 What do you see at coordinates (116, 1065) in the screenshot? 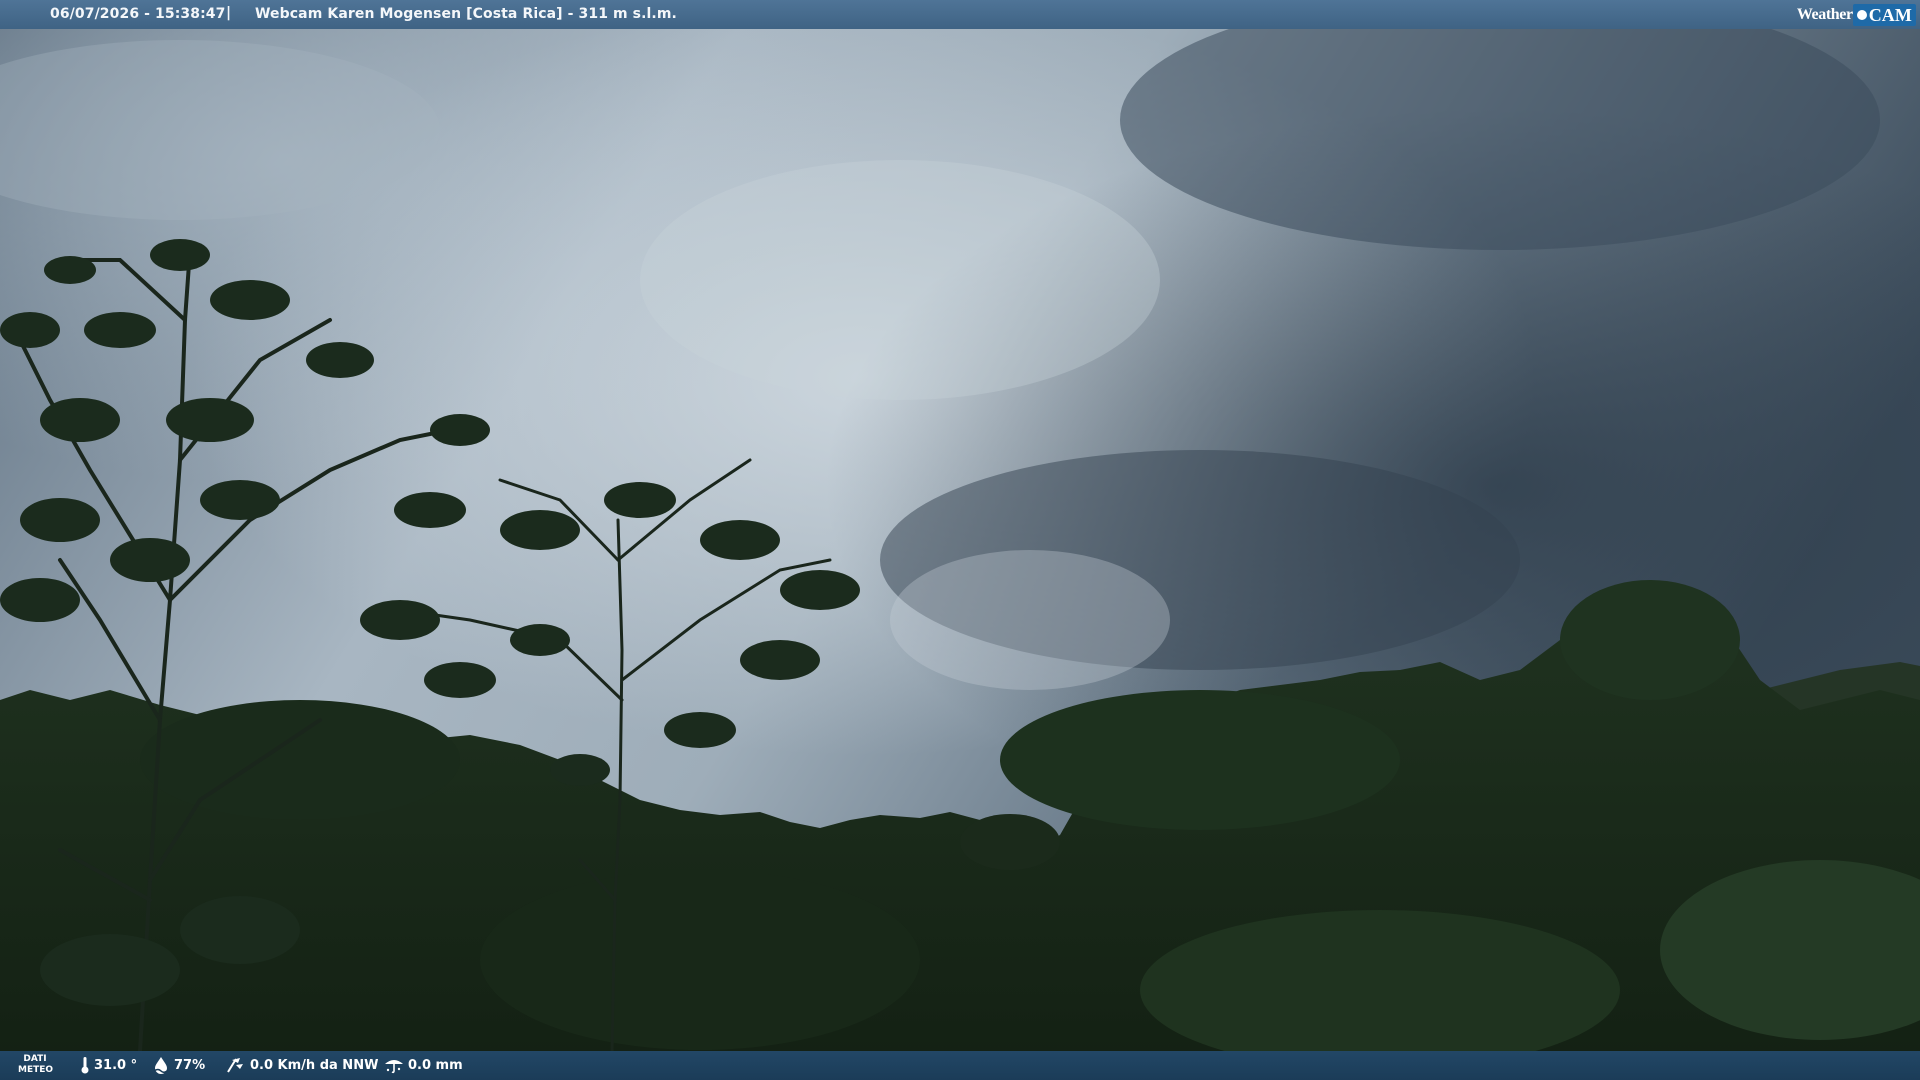
I see `temperature-value: 31.0 °` at bounding box center [116, 1065].